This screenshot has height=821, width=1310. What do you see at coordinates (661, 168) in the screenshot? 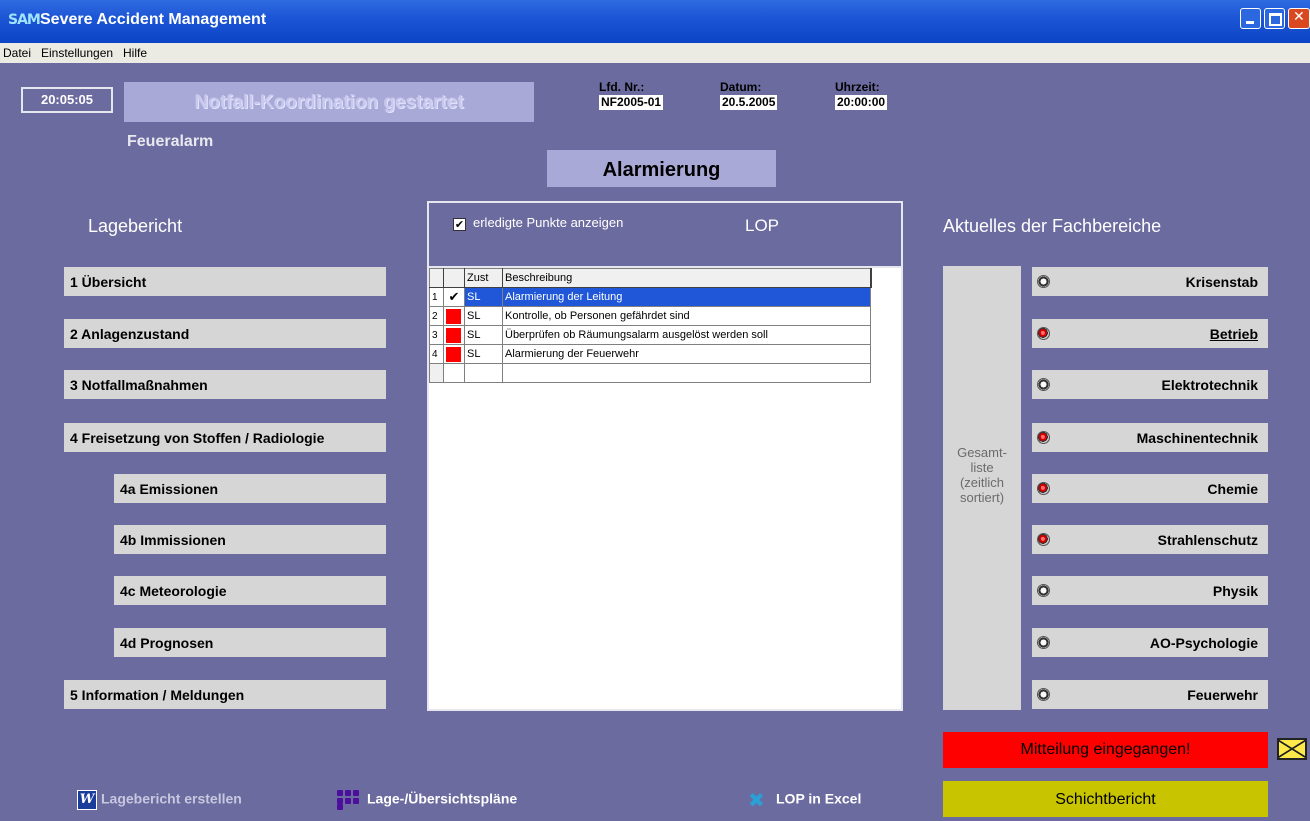
I see `section-title: Alarmierung` at bounding box center [661, 168].